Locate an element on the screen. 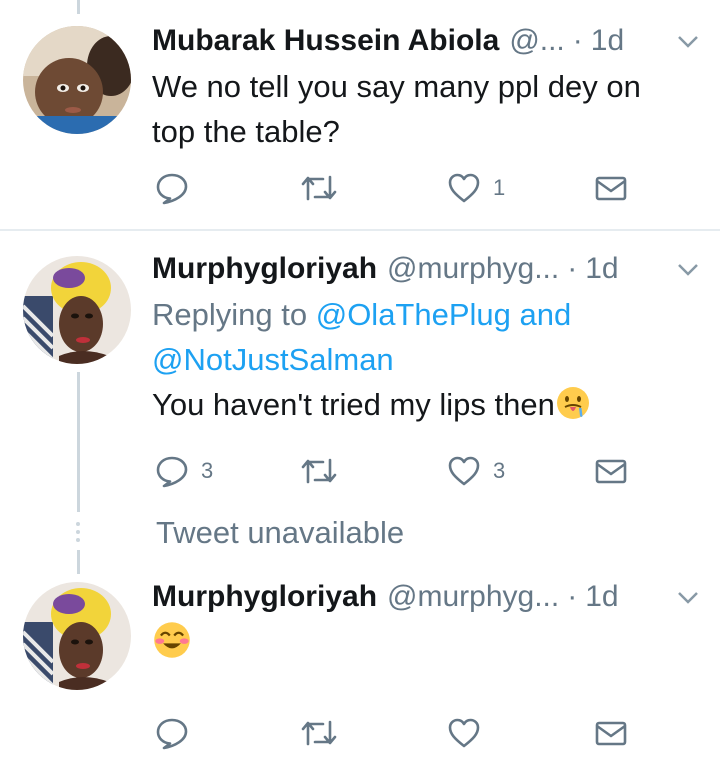 Image resolution: width=720 pixels, height=772 pixels. mention-conjunction: and is located at coordinates (546, 314).